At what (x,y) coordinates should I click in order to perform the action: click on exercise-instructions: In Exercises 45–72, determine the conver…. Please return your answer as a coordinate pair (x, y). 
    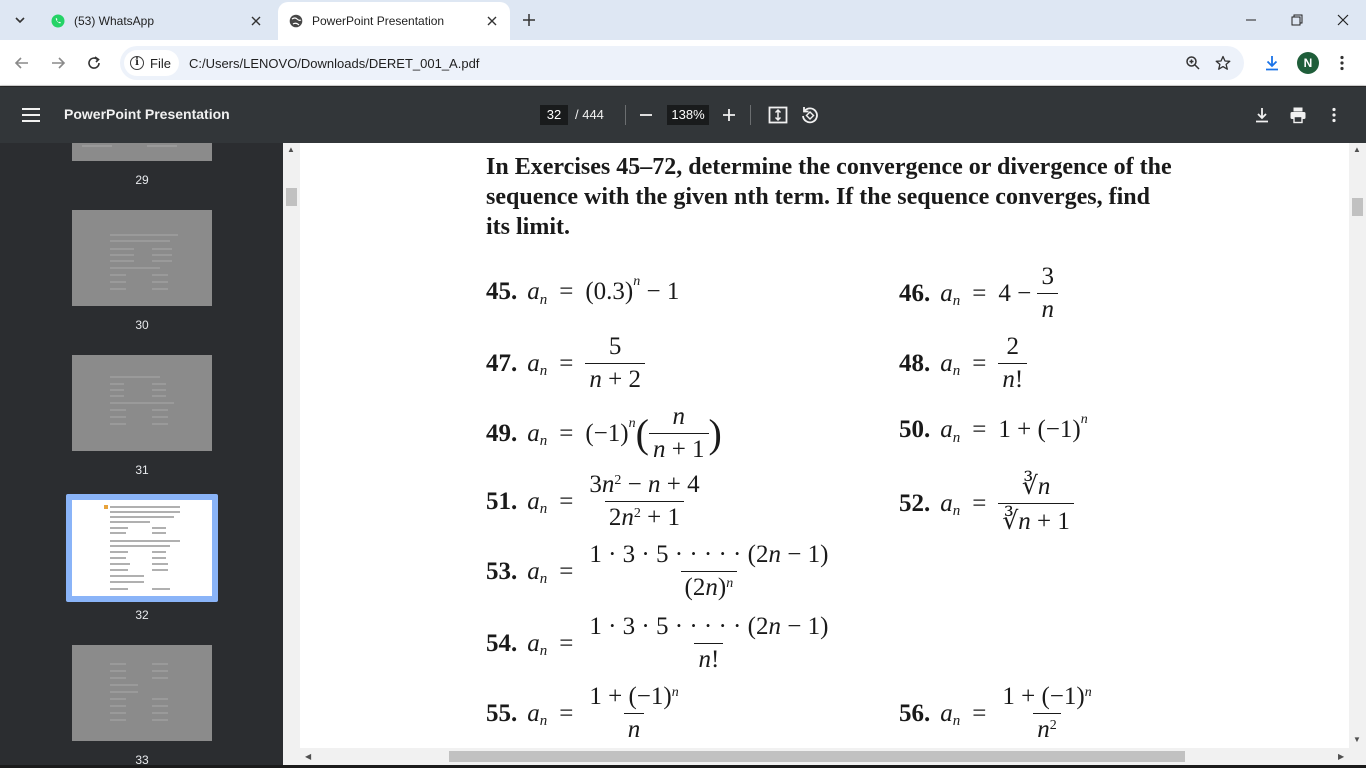
    Looking at the image, I should click on (829, 197).